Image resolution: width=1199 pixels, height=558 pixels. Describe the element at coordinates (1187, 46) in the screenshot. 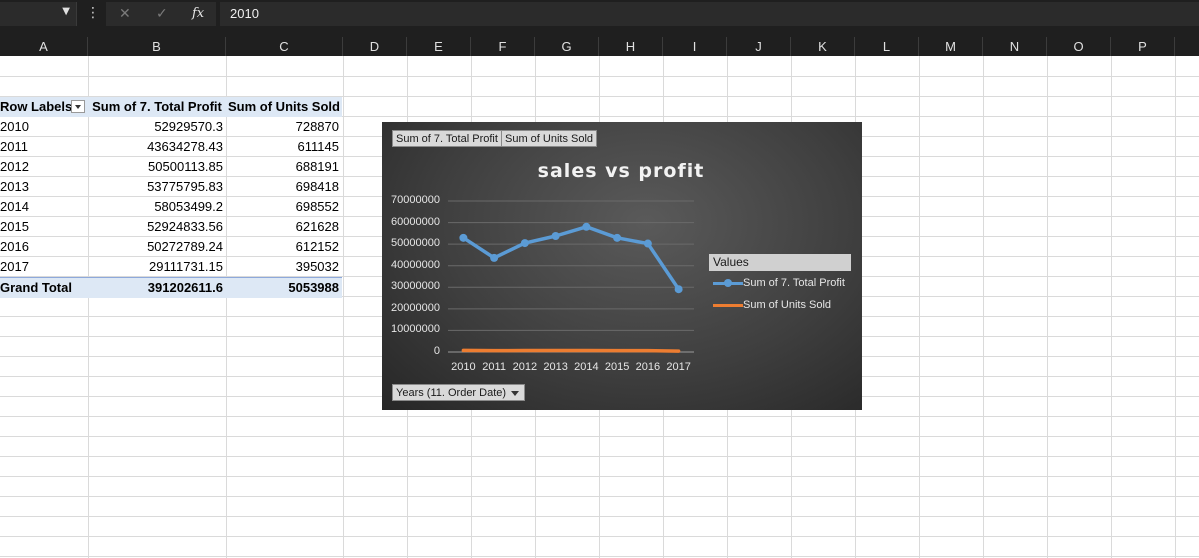

I see `column-header-q` at that location.